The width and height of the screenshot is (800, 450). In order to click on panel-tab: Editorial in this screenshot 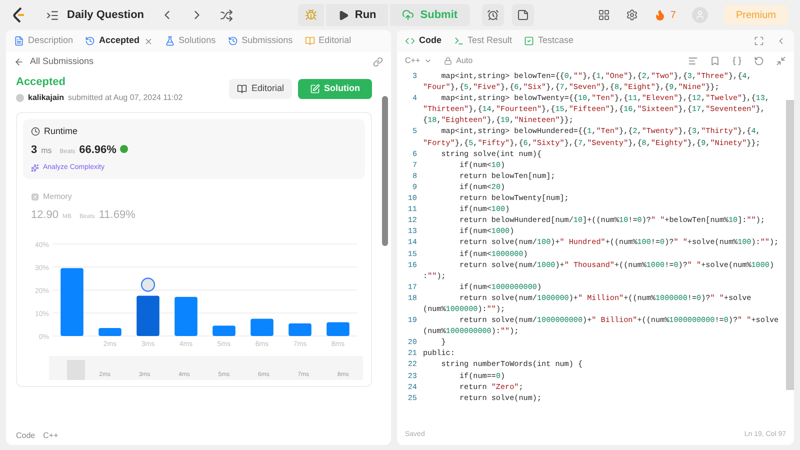, I will do `click(328, 41)`.